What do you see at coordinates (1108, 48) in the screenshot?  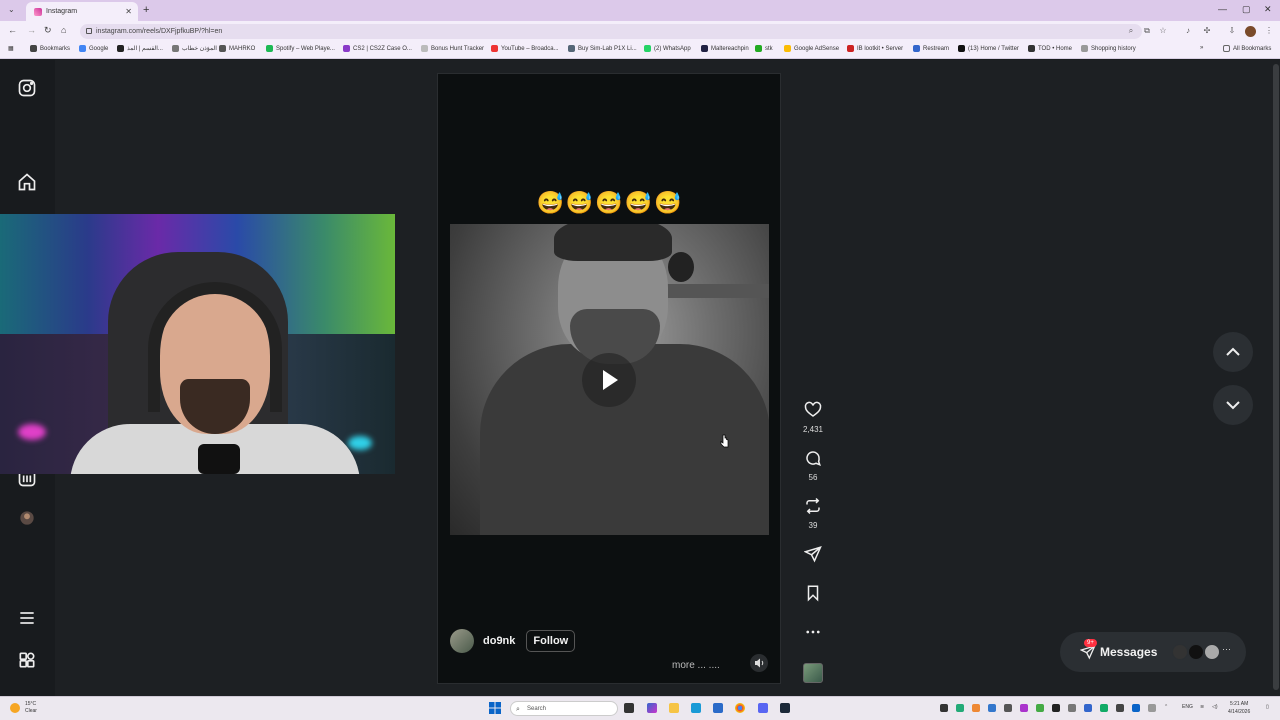 I see `bookmark-item: Shopping history` at bounding box center [1108, 48].